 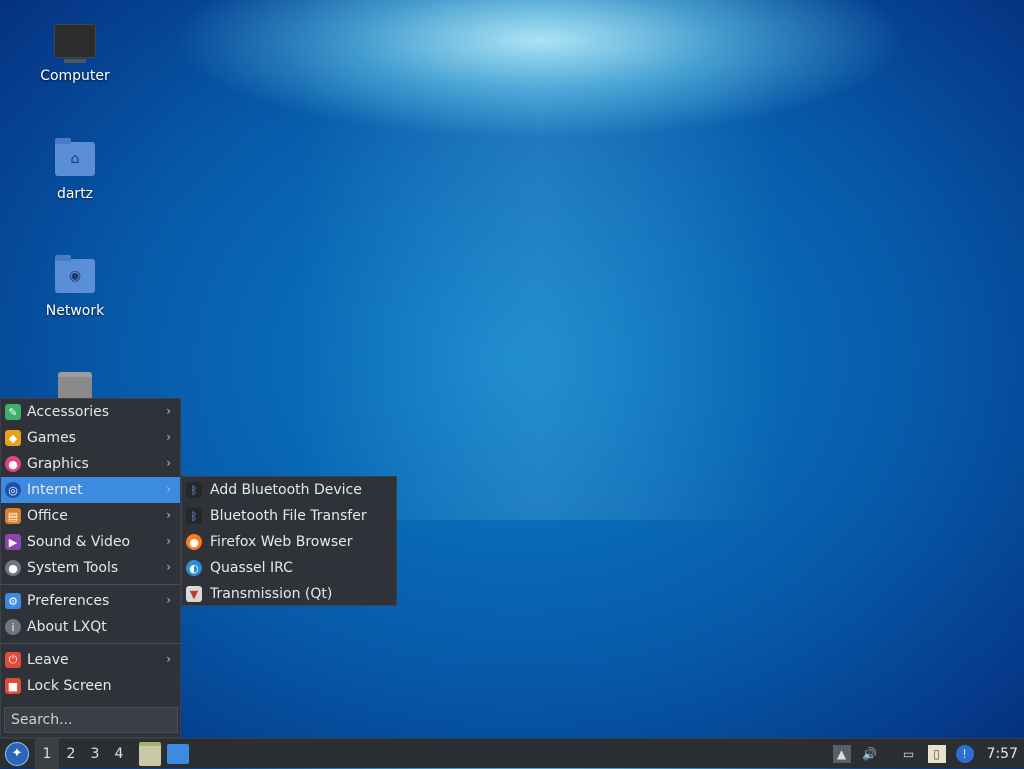 What do you see at coordinates (75, 194) in the screenshot?
I see `desktop-icon-label: dartz` at bounding box center [75, 194].